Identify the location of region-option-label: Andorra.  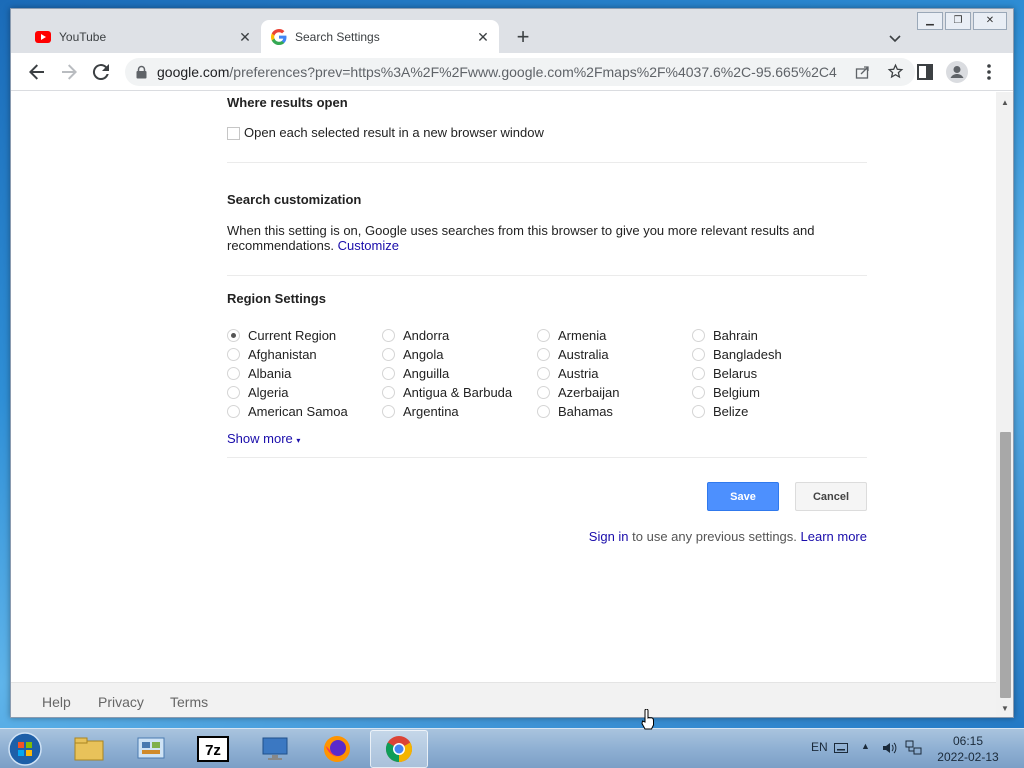
(426, 335).